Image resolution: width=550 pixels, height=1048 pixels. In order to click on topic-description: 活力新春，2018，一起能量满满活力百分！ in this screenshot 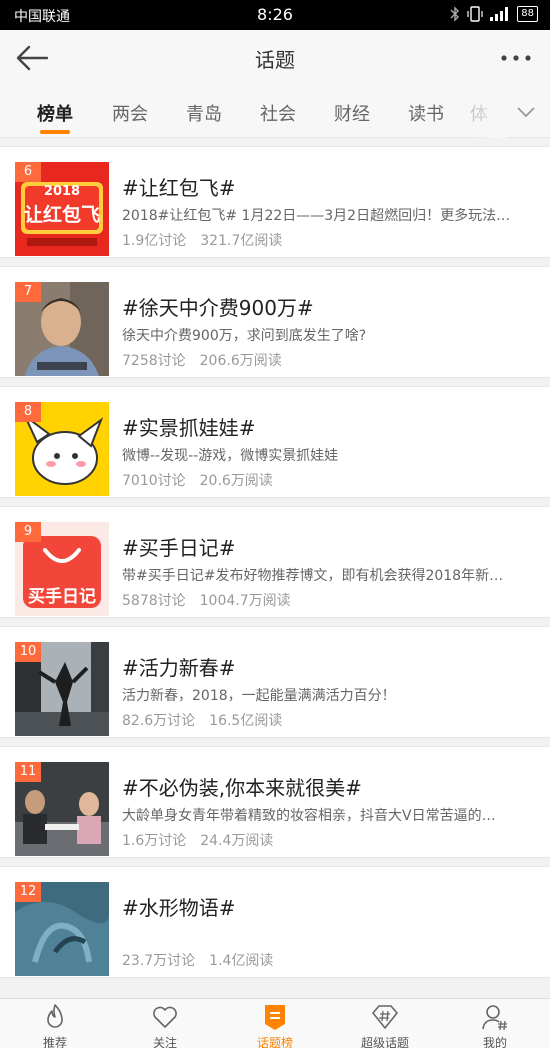, I will do `click(259, 696)`.